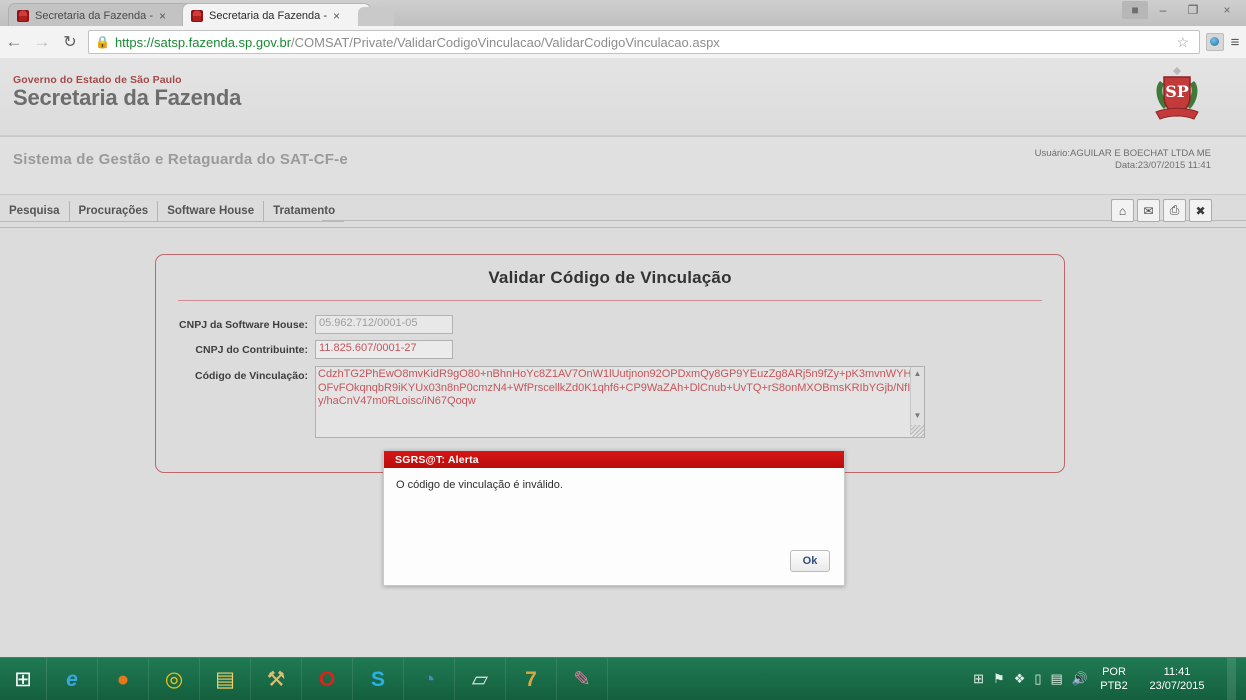  What do you see at coordinates (1177, 672) in the screenshot?
I see `clock-time: 11:41` at bounding box center [1177, 672].